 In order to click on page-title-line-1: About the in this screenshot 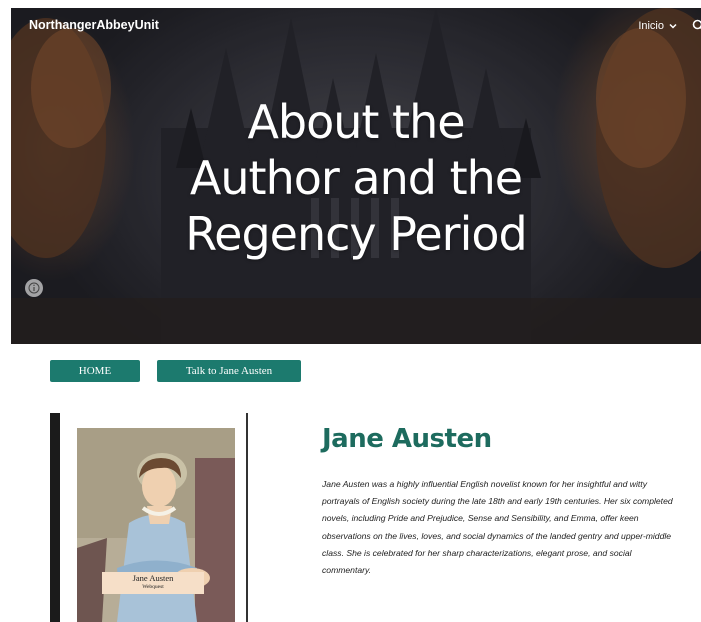, I will do `click(356, 122)`.